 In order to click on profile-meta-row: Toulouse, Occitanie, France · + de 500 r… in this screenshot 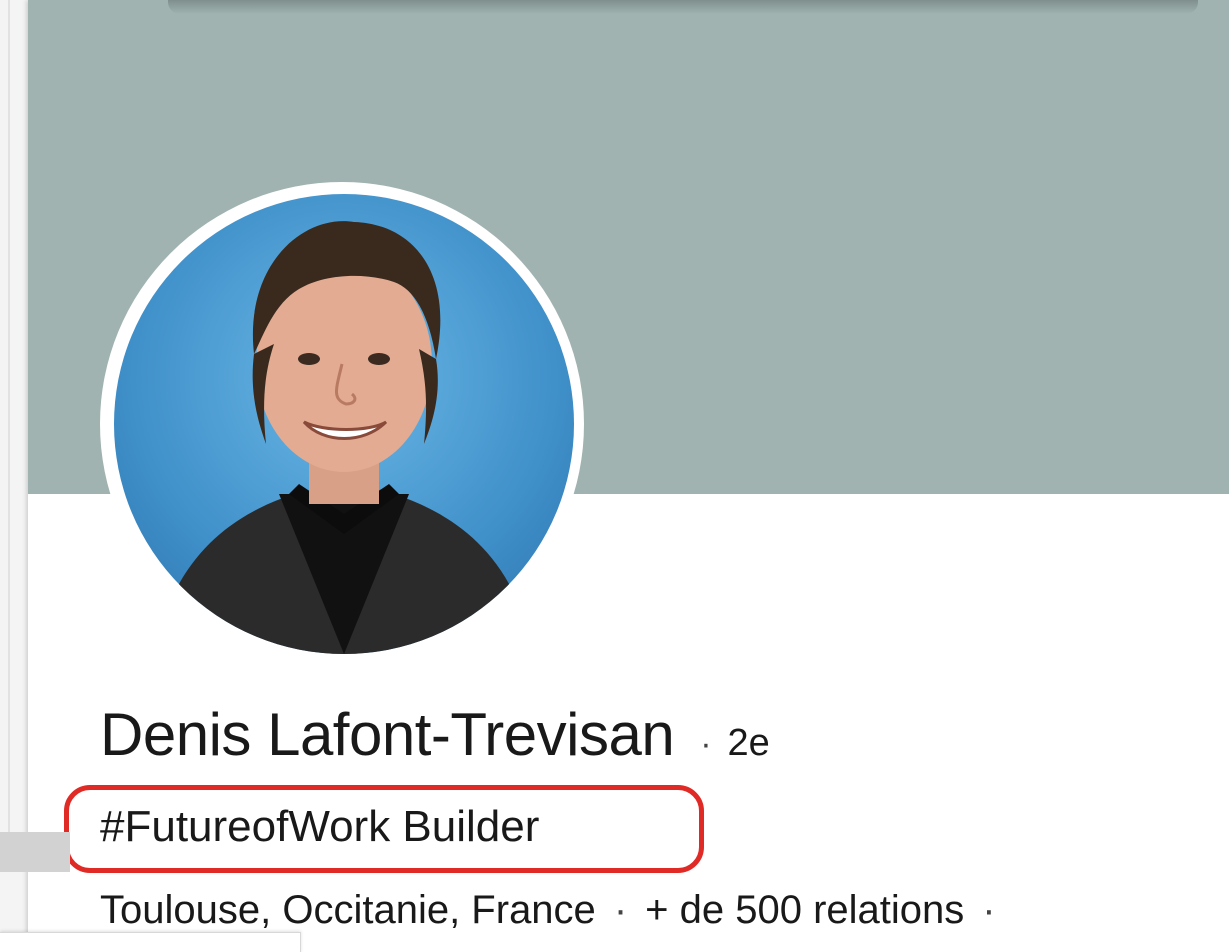, I will do `click(557, 910)`.